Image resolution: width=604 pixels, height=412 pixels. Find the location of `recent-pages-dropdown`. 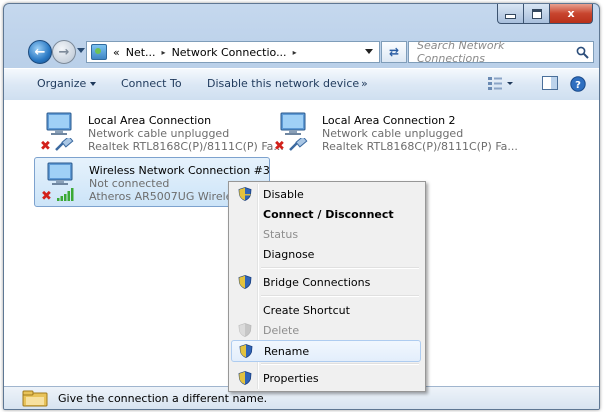

recent-pages-dropdown is located at coordinates (81, 50).